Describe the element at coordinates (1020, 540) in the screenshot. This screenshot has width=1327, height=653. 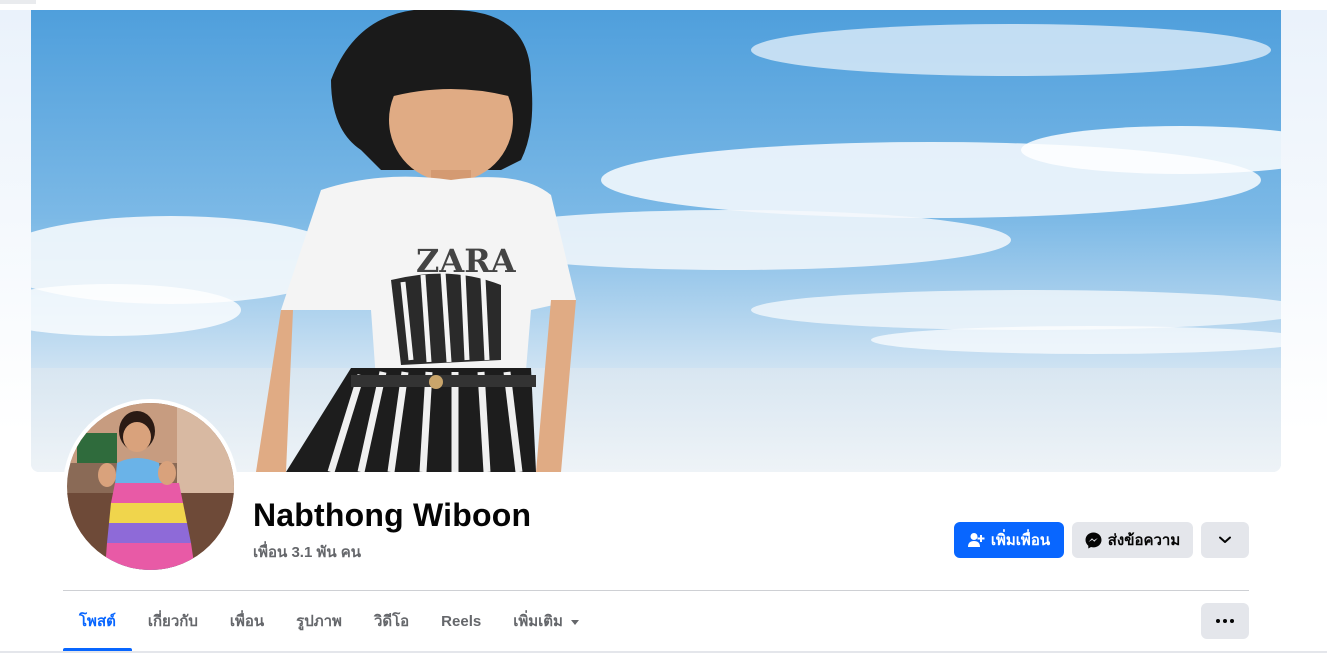
I see `add-friend-label: เพิ่มเพื่อน` at that location.